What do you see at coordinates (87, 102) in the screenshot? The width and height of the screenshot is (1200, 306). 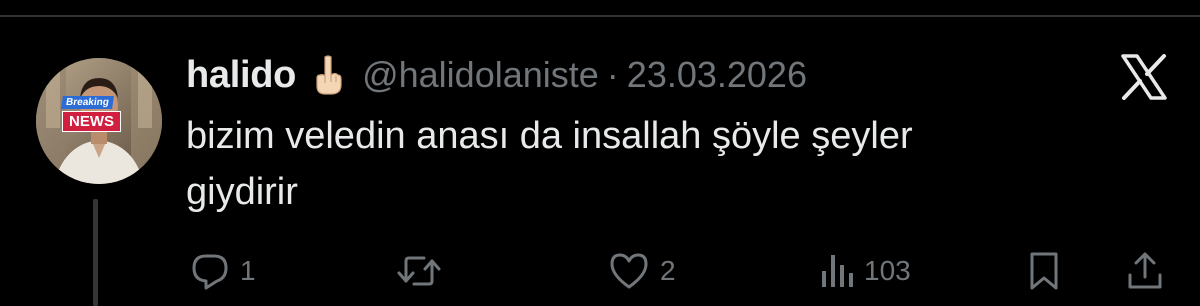 I see `badge-top-label: Breaking` at bounding box center [87, 102].